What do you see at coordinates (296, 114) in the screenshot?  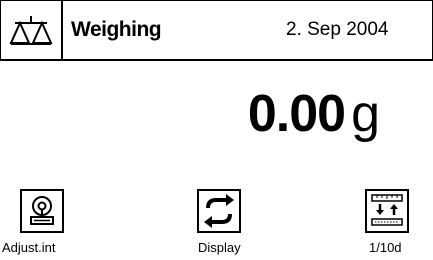 I see `weight-value: 0.00` at bounding box center [296, 114].